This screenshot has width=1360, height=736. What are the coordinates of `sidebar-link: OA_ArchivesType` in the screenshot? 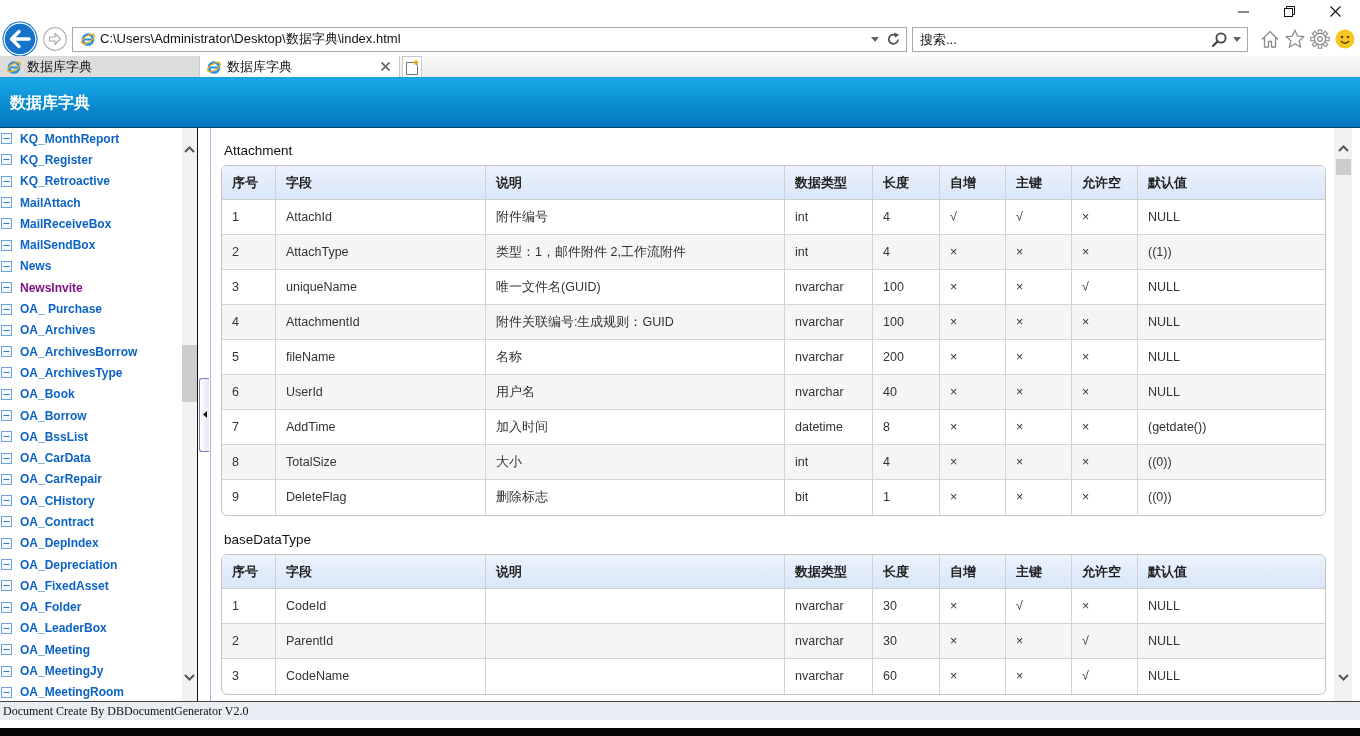 It's located at (61, 373).